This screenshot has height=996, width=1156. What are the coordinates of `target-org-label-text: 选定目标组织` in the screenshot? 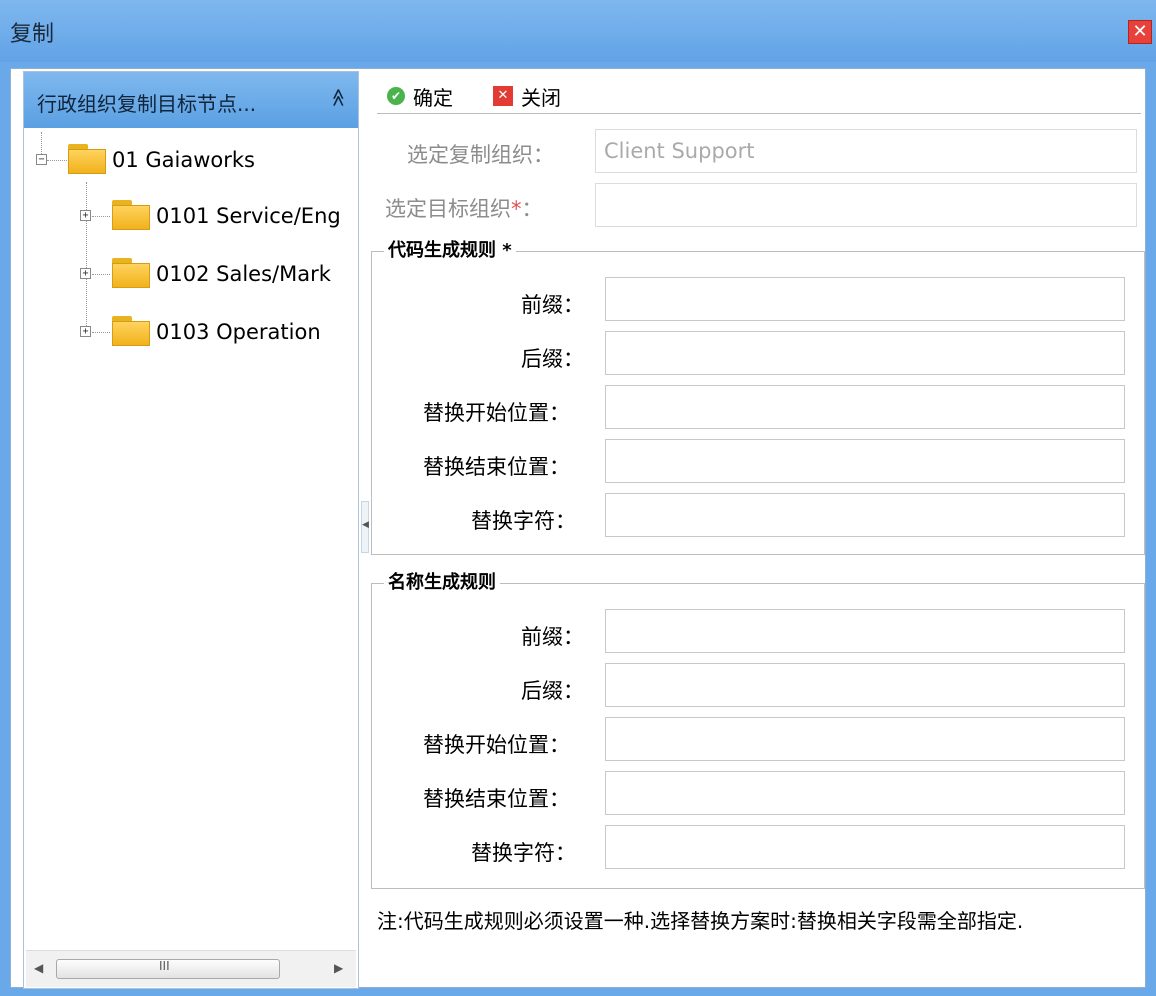 It's located at (448, 209).